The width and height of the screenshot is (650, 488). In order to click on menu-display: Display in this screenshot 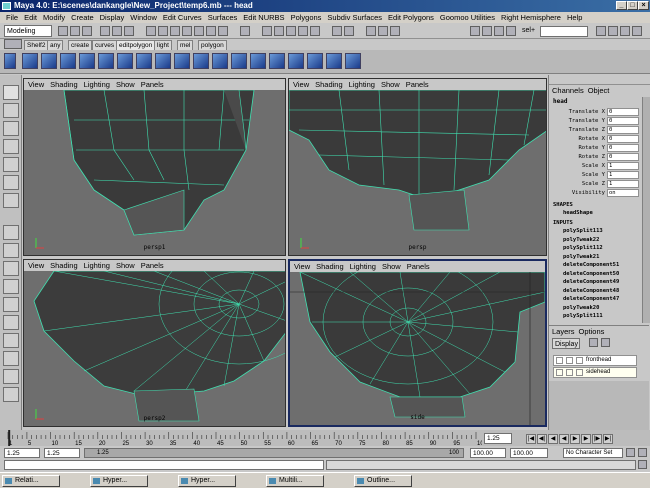, I will do `click(112, 17)`.